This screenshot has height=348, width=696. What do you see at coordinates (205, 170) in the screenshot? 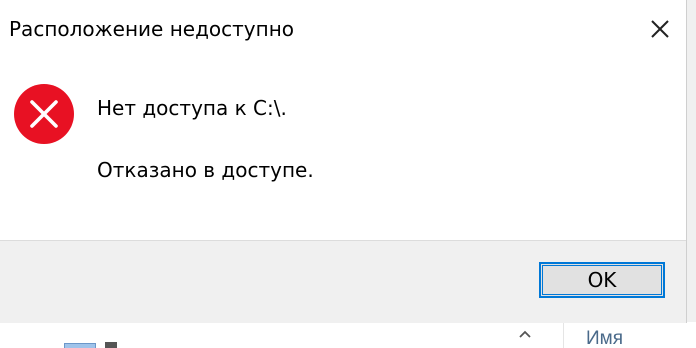
I see `error-message-secondary: Отказано в доступе.` at bounding box center [205, 170].